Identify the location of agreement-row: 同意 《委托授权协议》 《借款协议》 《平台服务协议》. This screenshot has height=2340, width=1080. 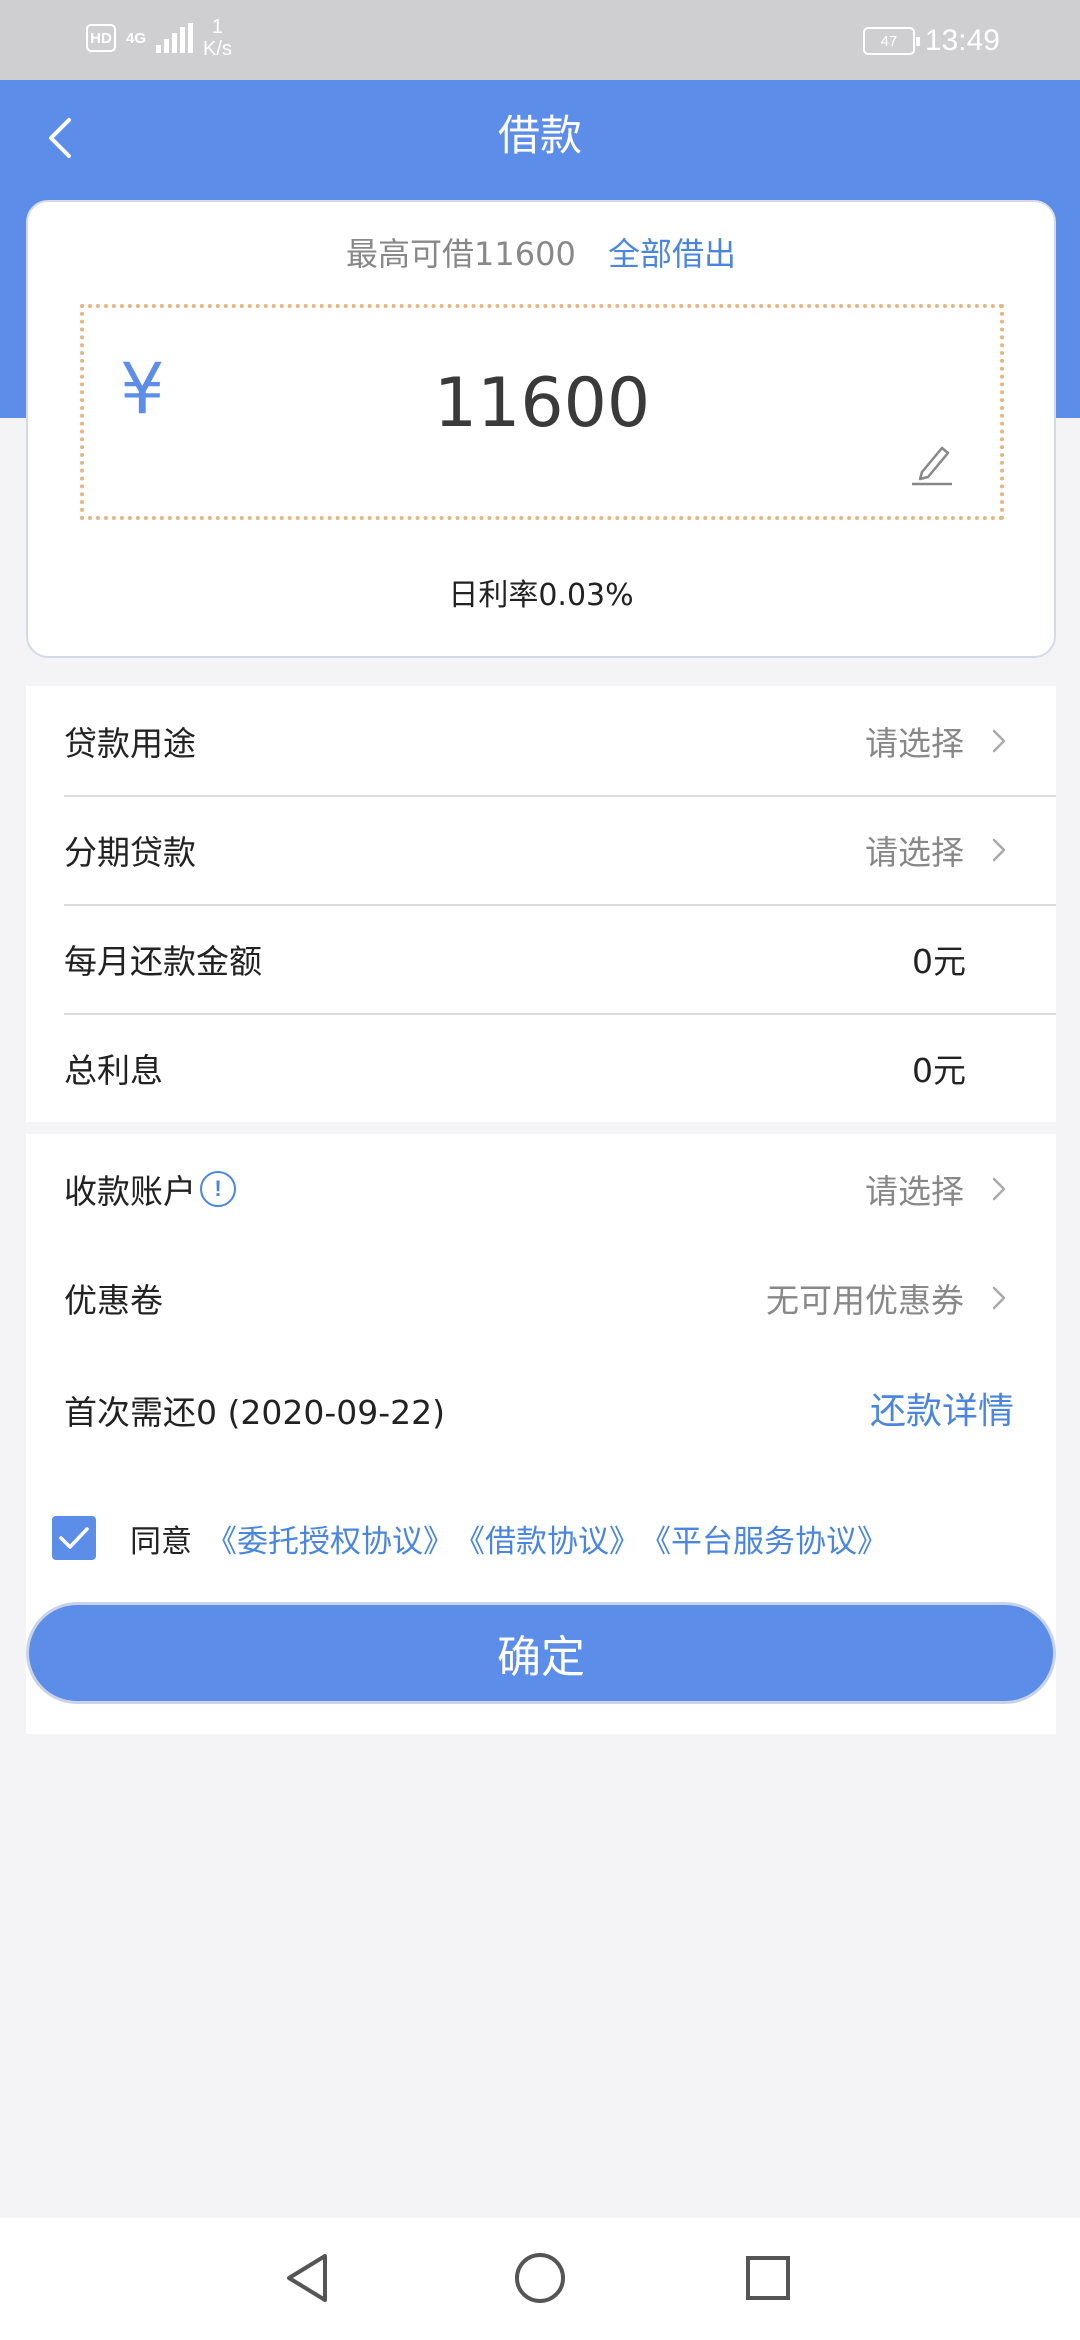
(470, 1538).